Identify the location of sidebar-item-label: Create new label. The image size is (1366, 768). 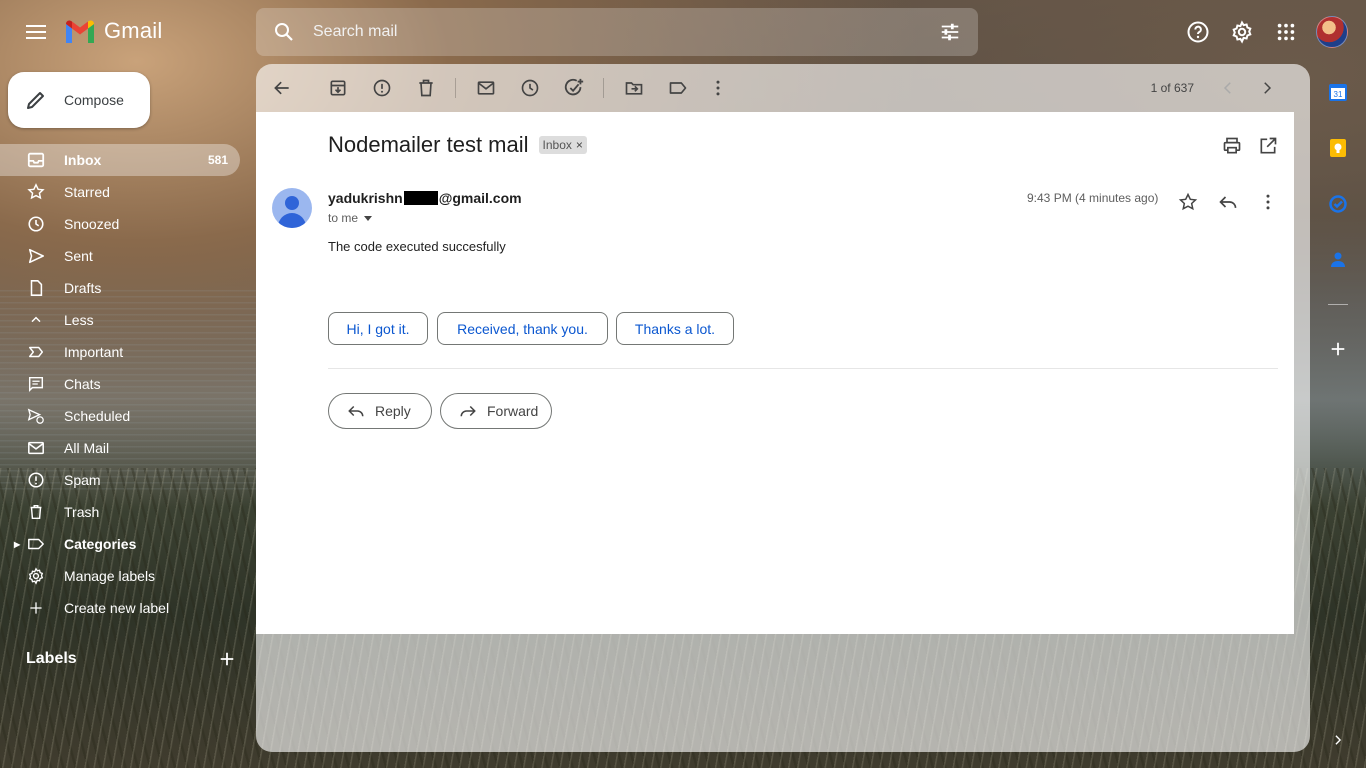
(117, 608).